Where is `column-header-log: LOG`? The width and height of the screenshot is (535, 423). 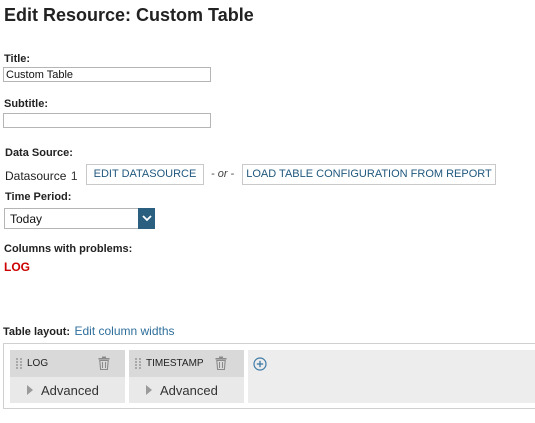
column-header-log: LOG is located at coordinates (67, 363).